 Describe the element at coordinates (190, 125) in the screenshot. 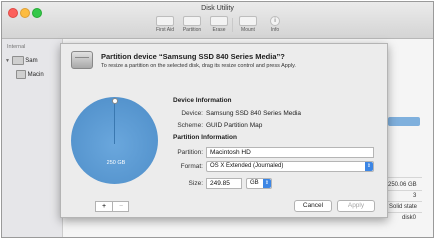

I see `scheme-label: Scheme:` at that location.